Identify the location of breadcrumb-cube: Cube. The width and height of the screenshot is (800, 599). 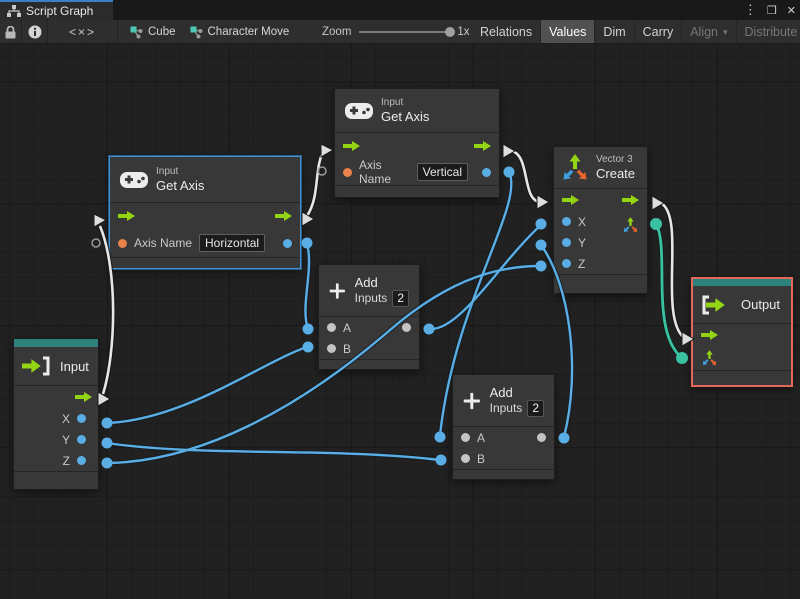
(153, 32).